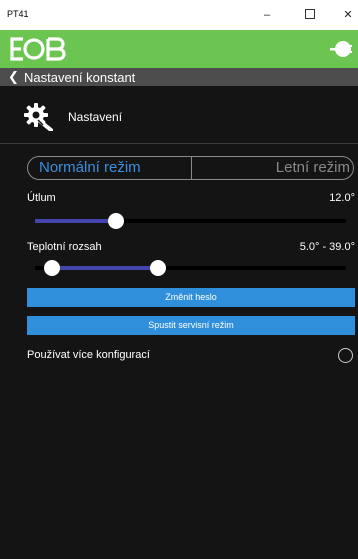  What do you see at coordinates (157, 268) in the screenshot?
I see `teplotni-rozsah-high-thumb` at bounding box center [157, 268].